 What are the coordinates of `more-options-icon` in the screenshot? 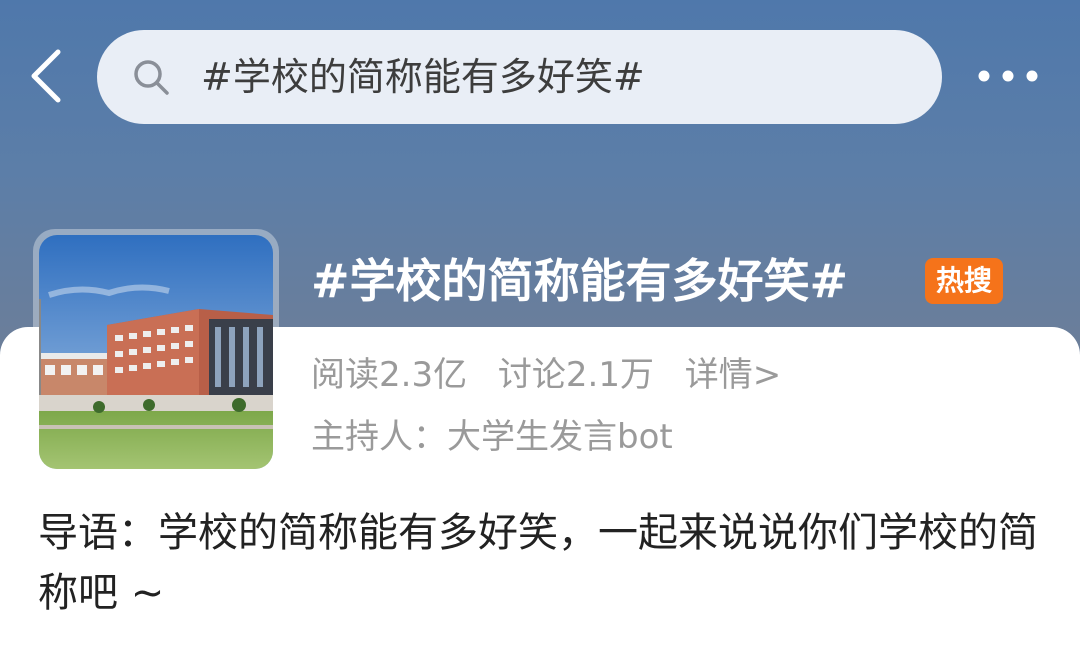 It's located at (1008, 76).